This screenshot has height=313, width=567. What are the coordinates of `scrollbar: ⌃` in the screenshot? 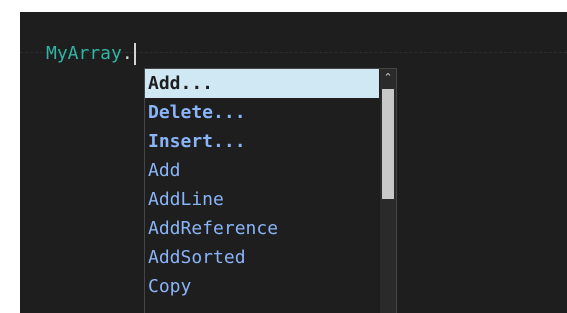 It's located at (388, 191).